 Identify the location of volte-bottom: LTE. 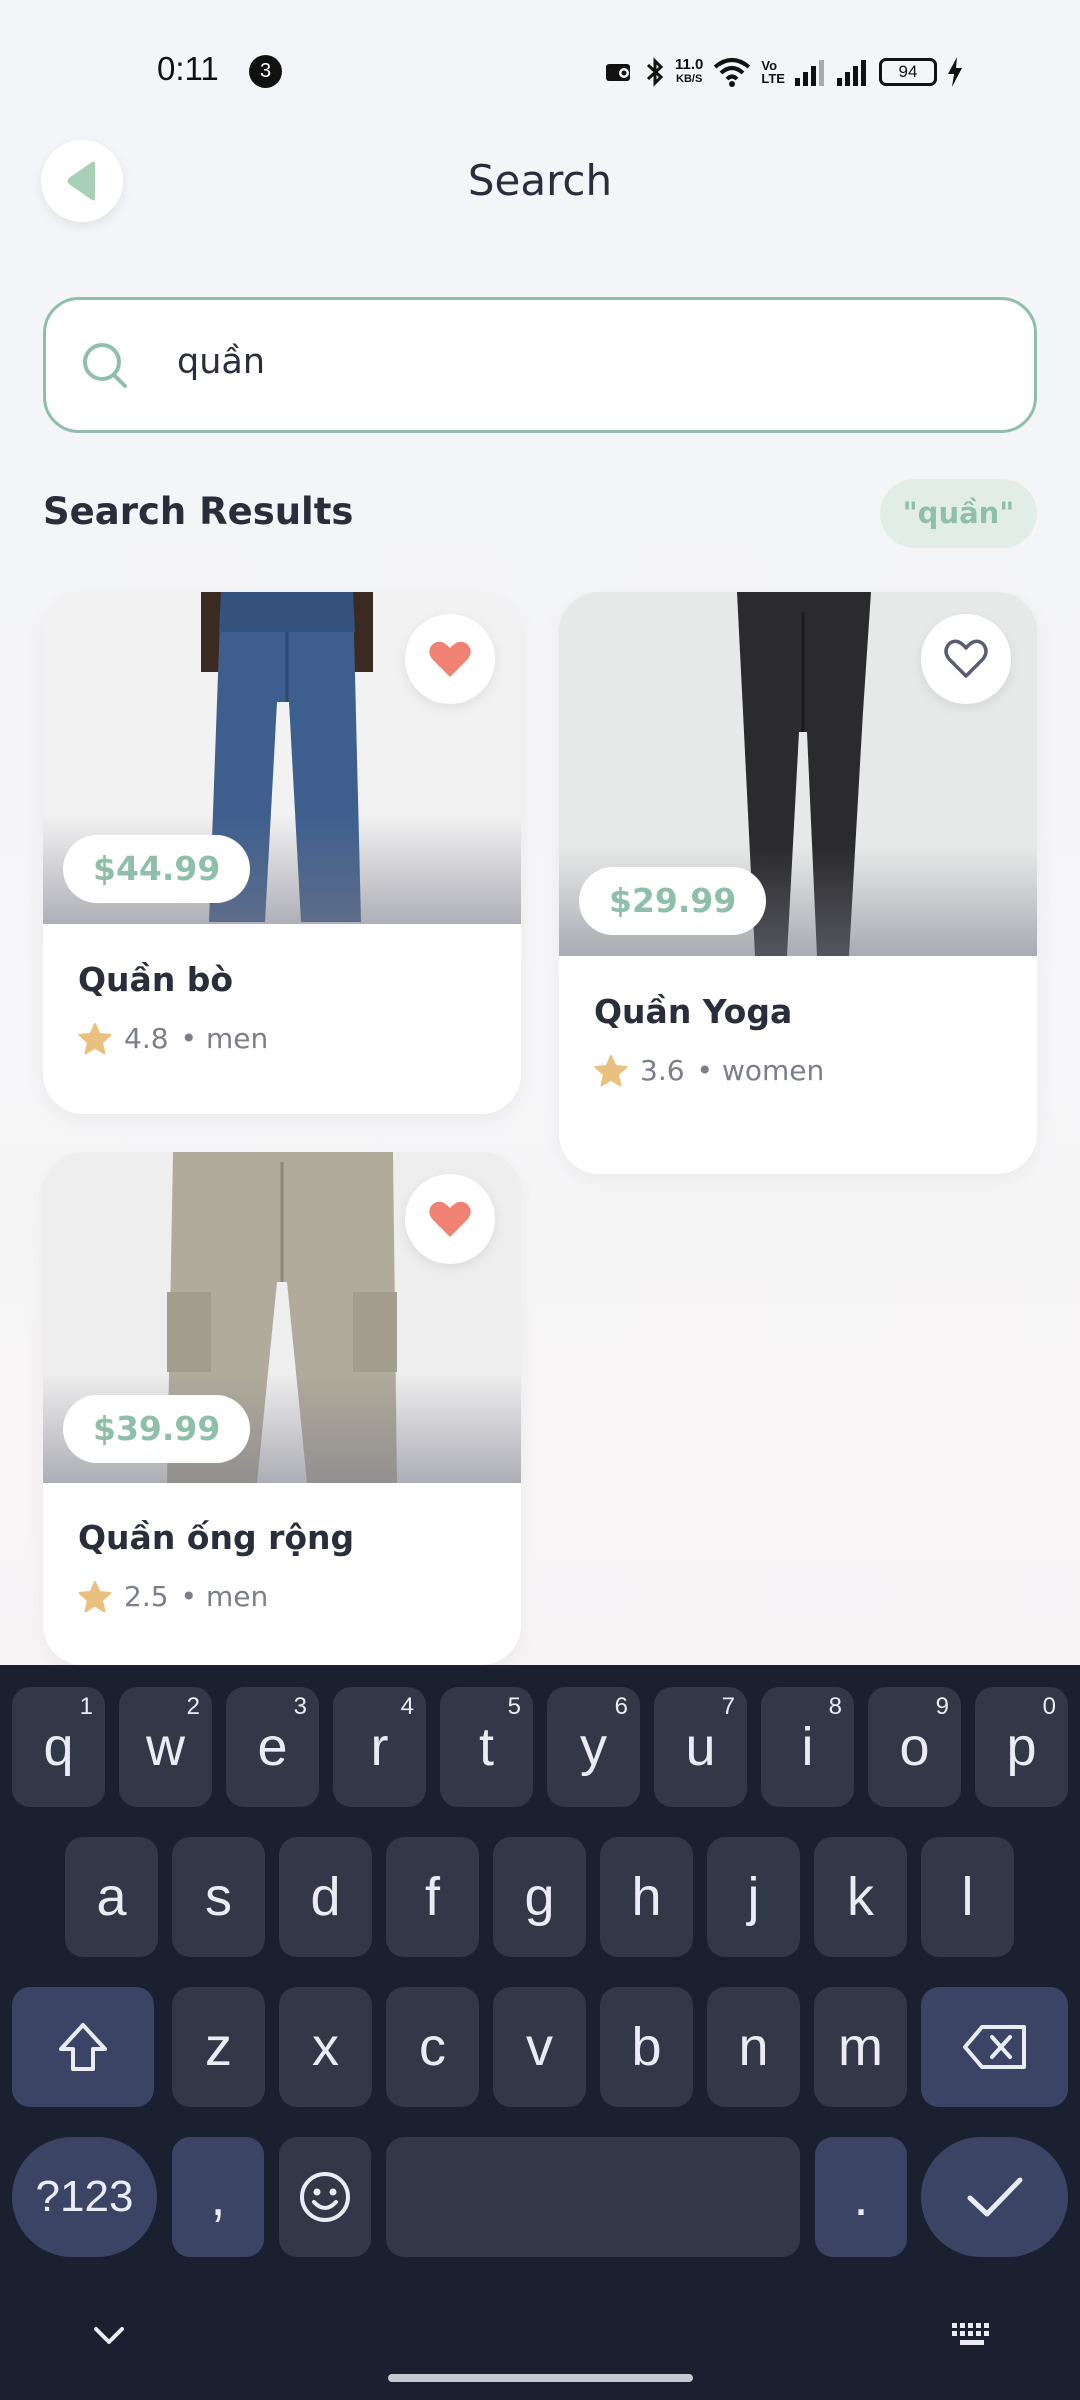
(773, 78).